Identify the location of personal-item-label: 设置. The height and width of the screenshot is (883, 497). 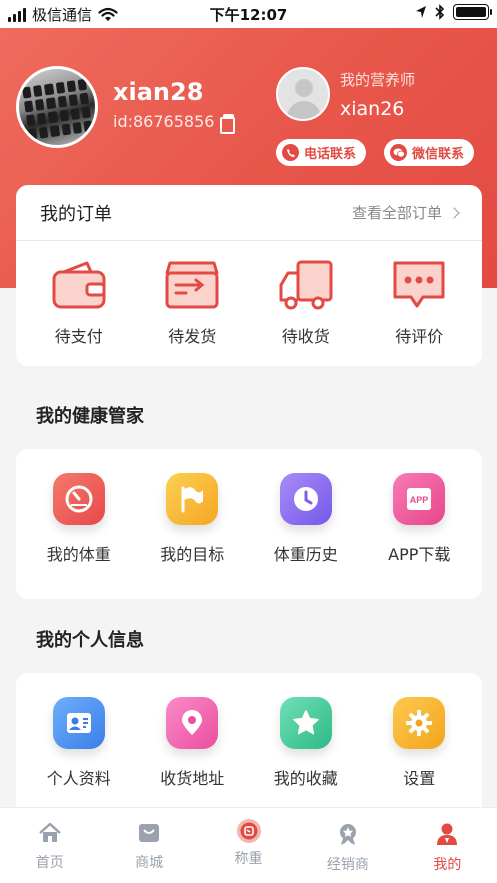
(419, 778).